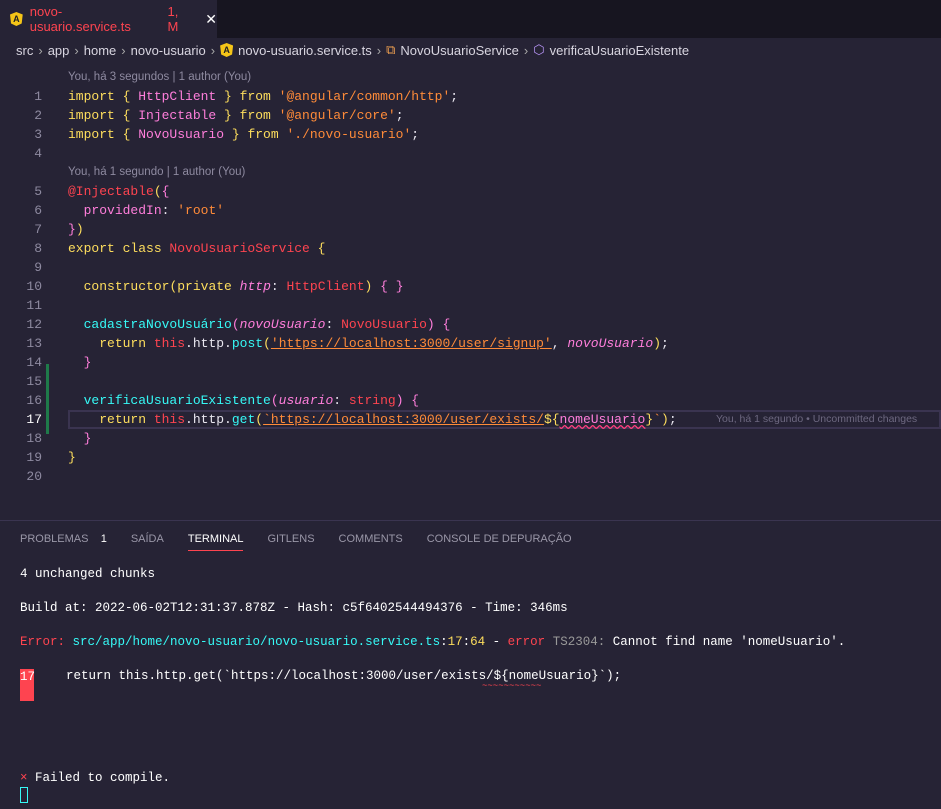 The width and height of the screenshot is (941, 809). What do you see at coordinates (38, 96) in the screenshot?
I see `line-number: 1` at bounding box center [38, 96].